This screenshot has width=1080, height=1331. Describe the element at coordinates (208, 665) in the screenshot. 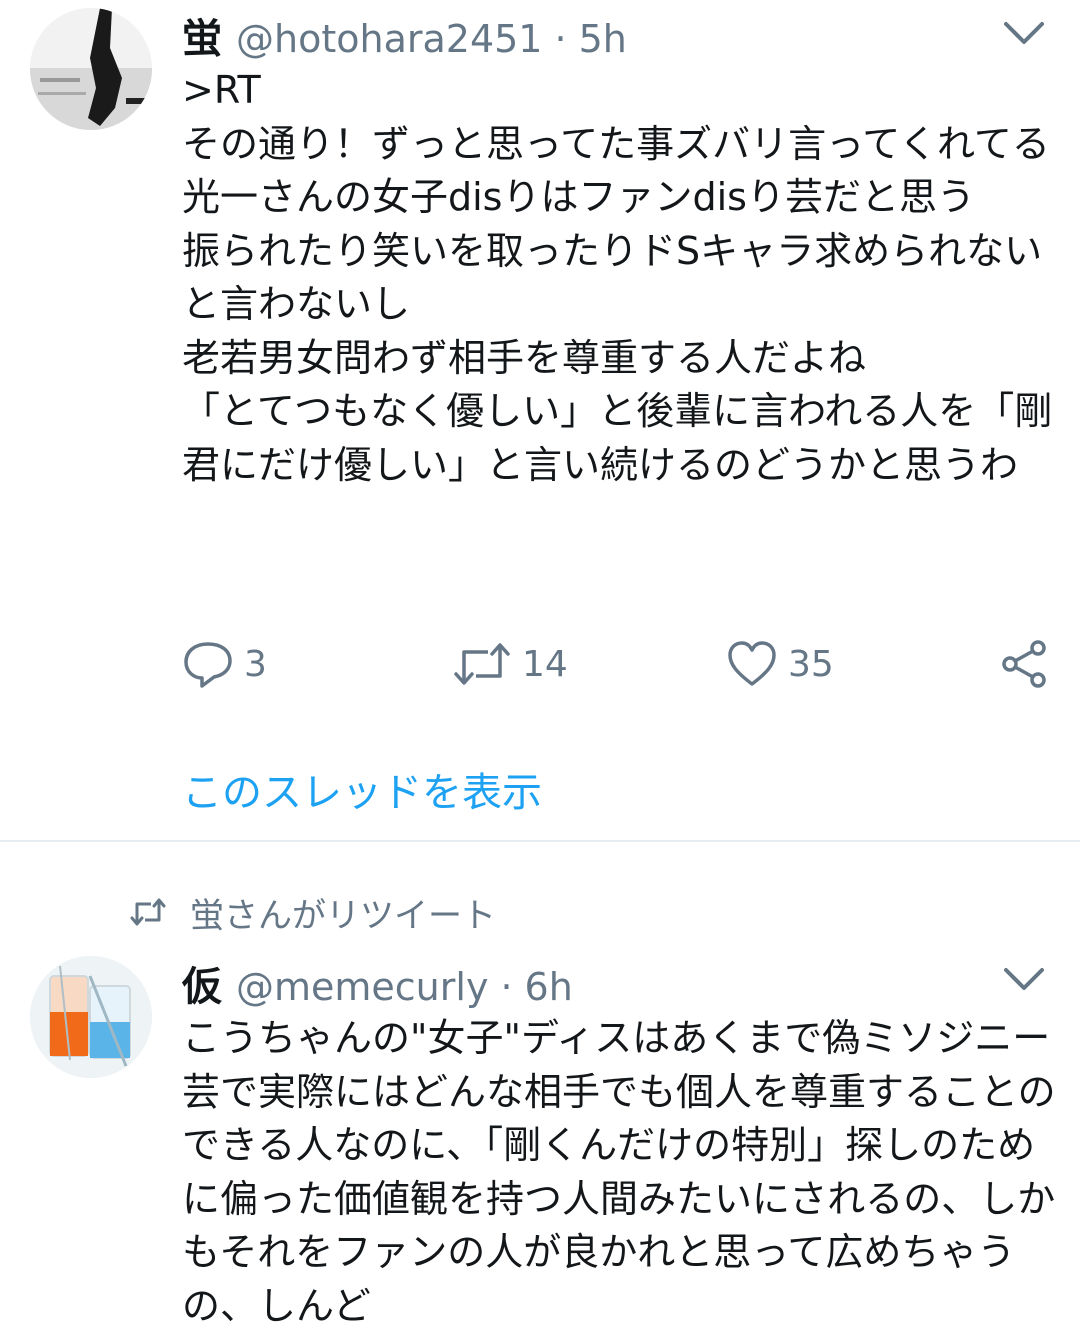

I see `reply-icon` at that location.